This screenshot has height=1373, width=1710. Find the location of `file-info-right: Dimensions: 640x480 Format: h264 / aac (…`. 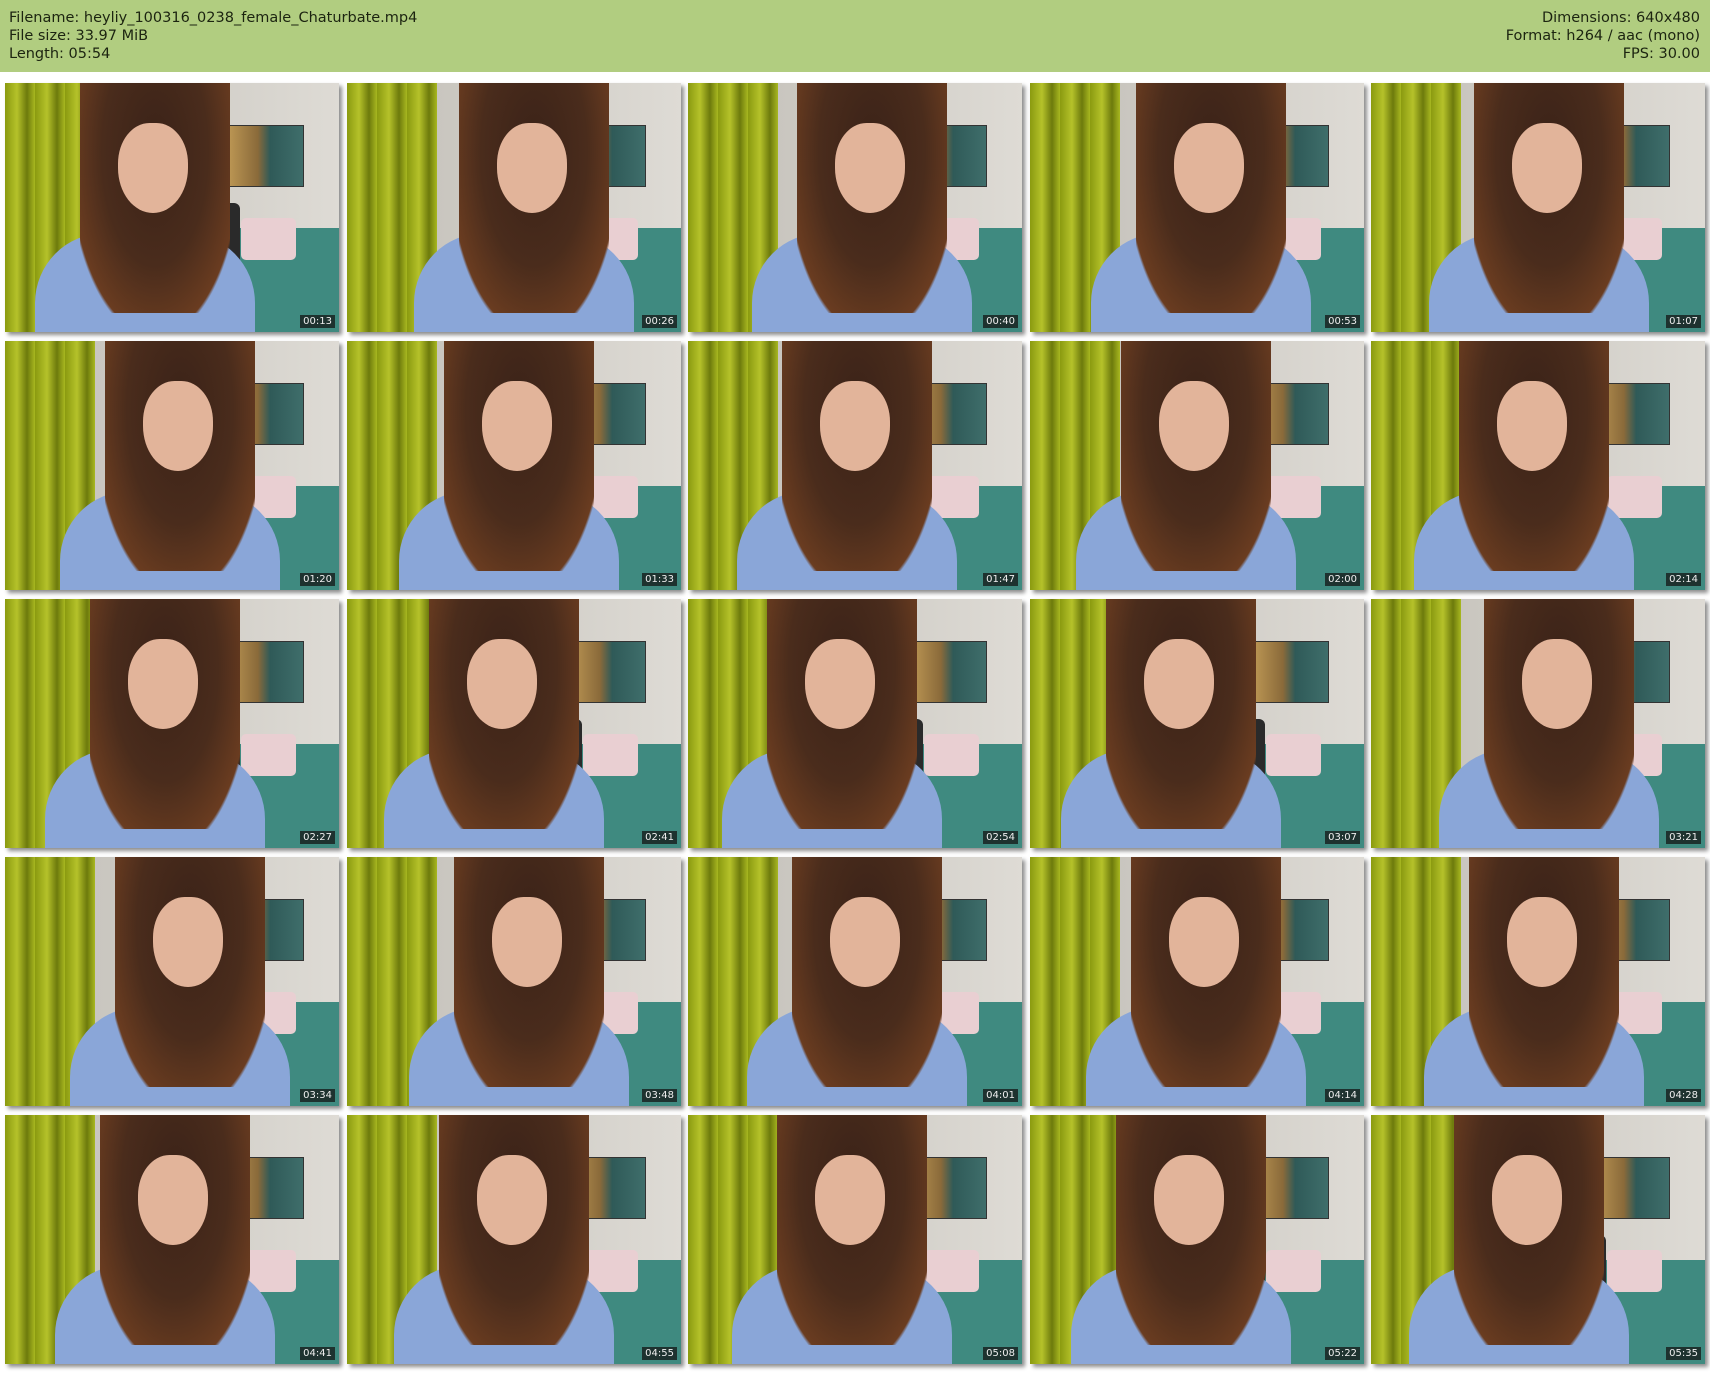

file-info-right: Dimensions: 640x480 Format: h264 / aac (… is located at coordinates (1603, 36).